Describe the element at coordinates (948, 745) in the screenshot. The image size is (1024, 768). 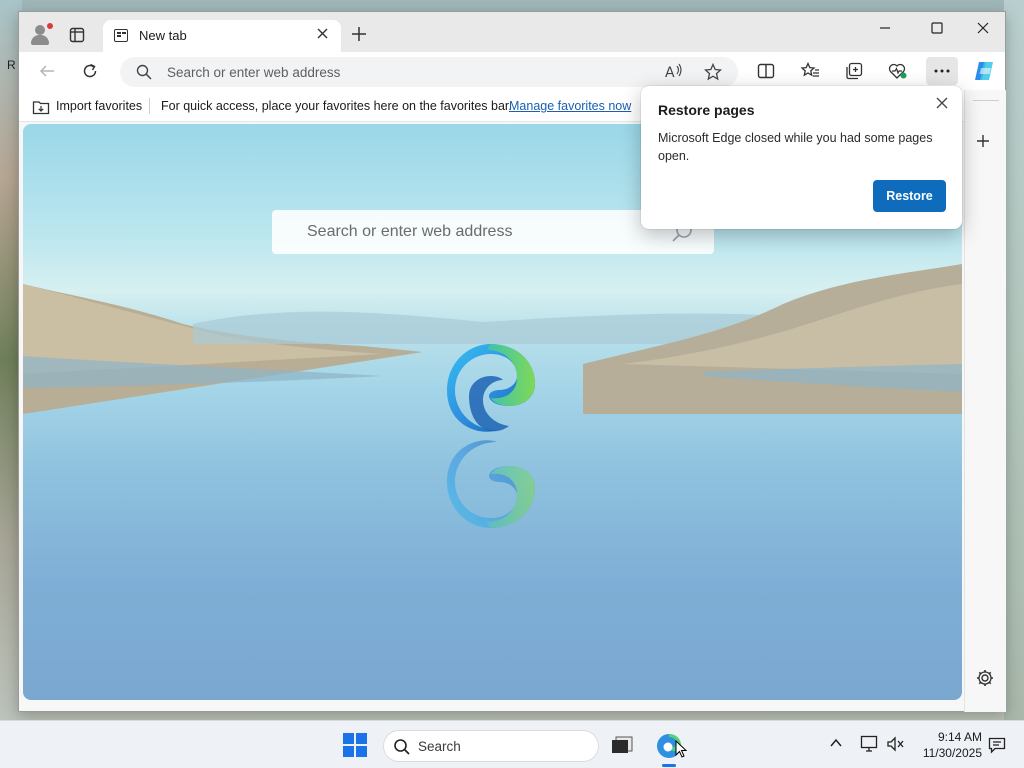
I see `taskbar-clock: 9:14 AM 11/30/2025` at that location.